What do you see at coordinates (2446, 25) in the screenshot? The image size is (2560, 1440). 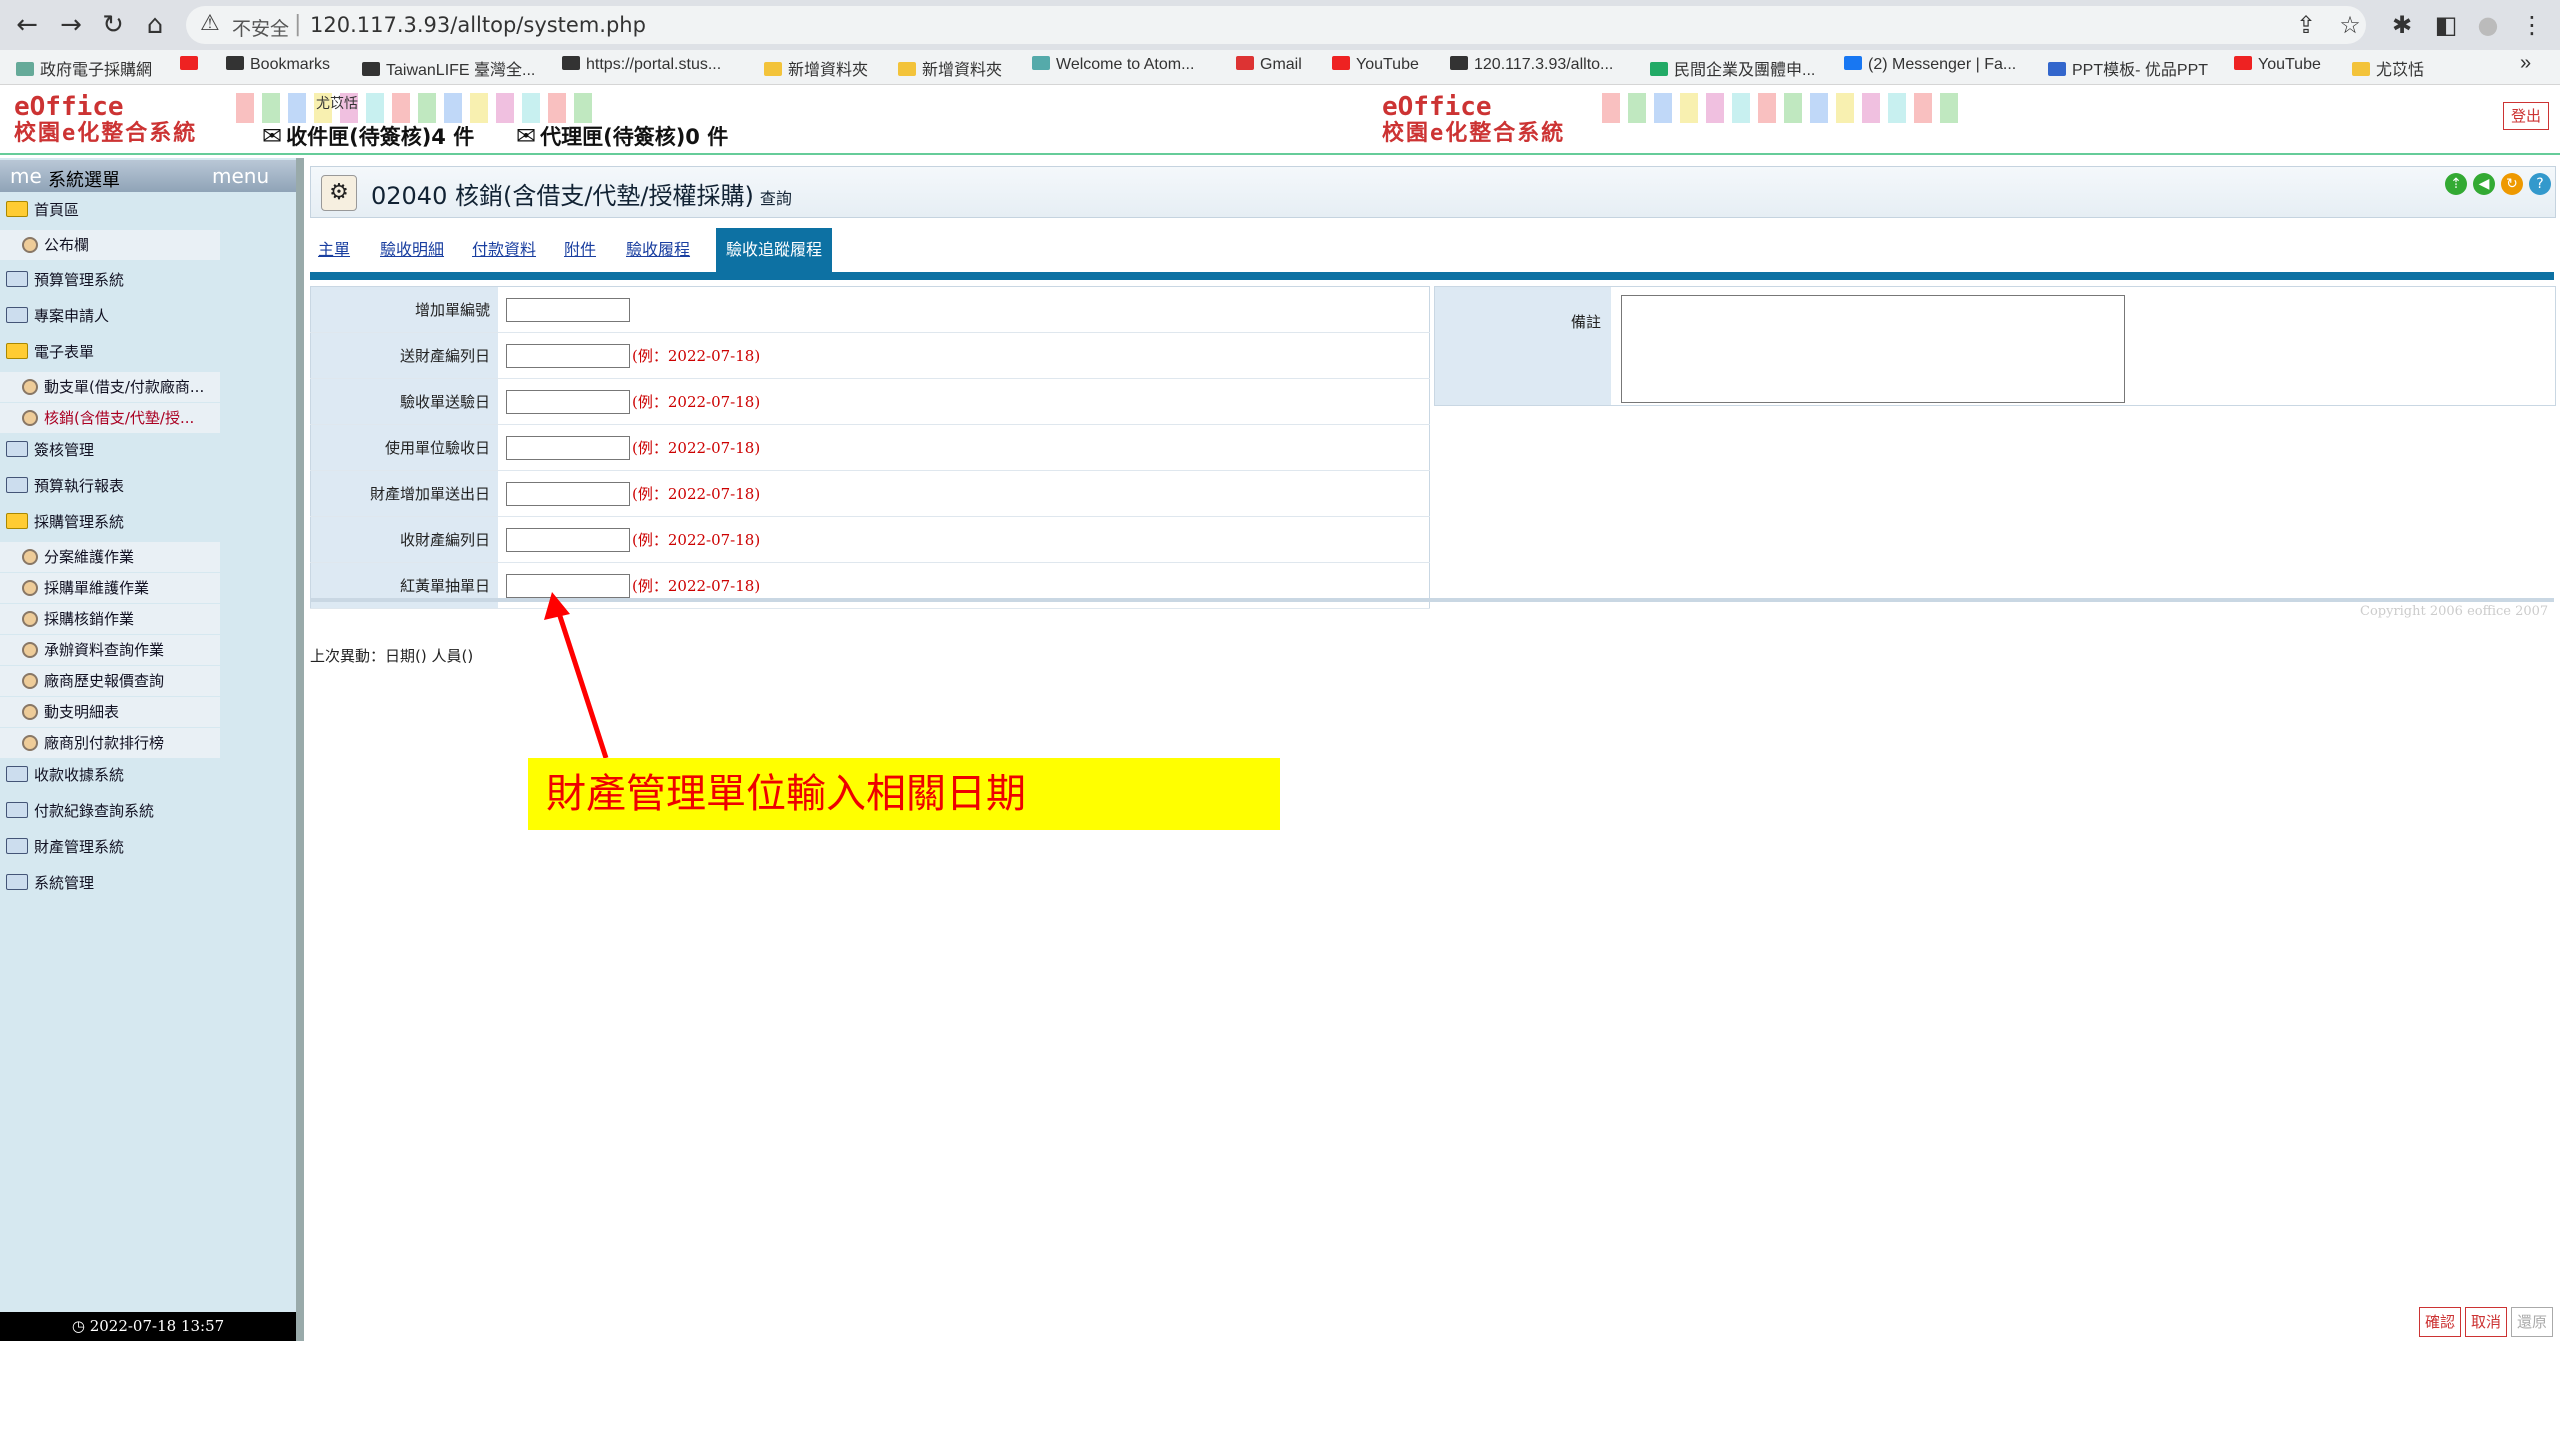 I see `sidepanel-icon: ◧` at bounding box center [2446, 25].